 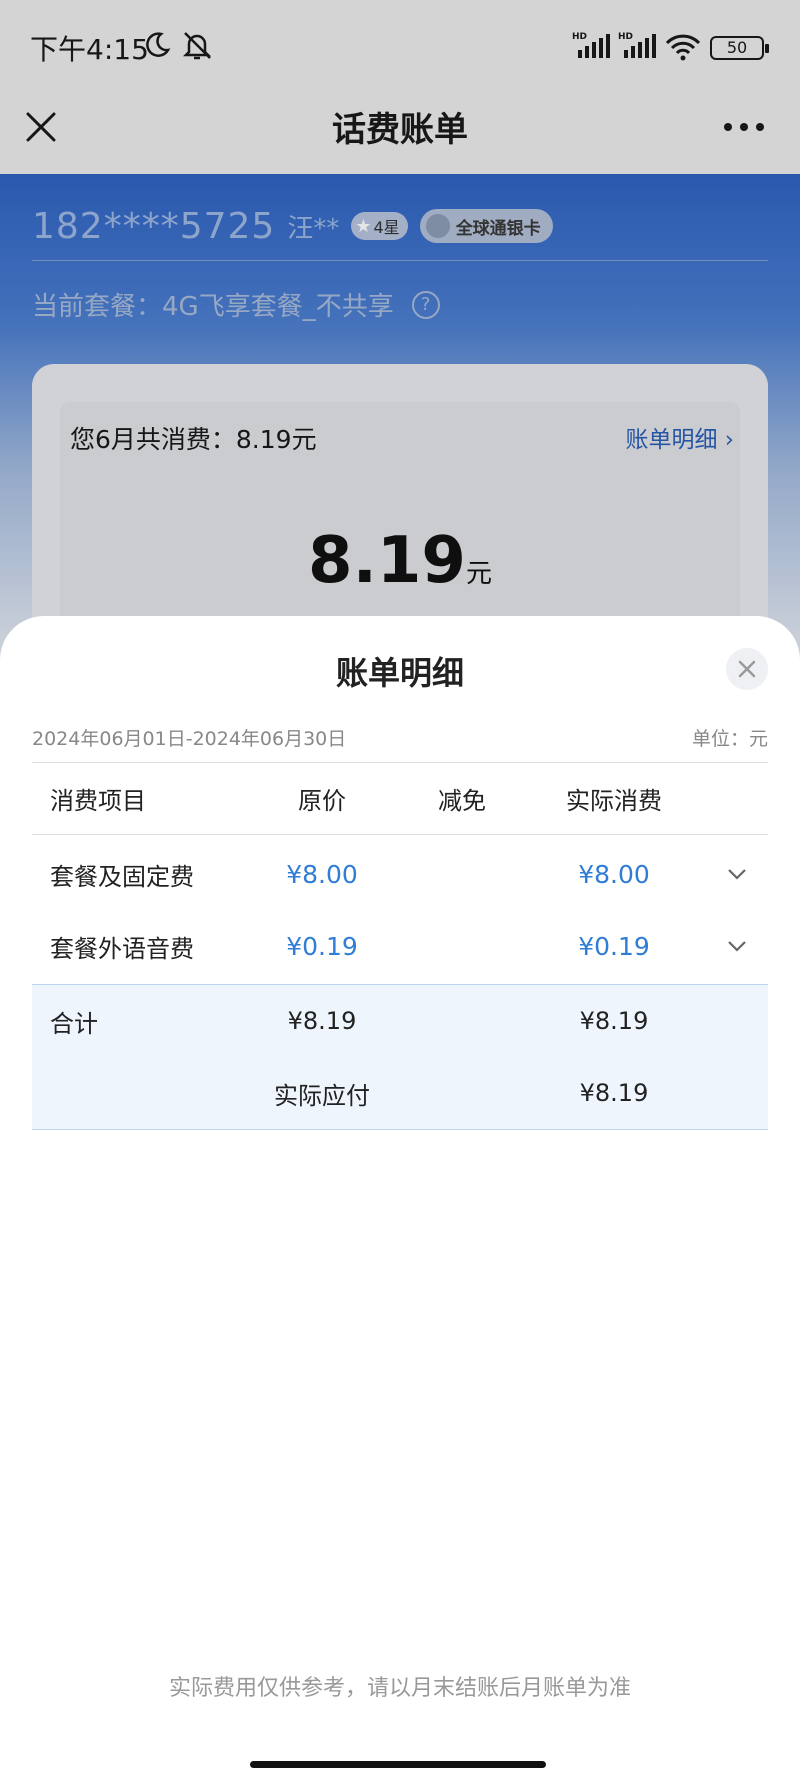 I want to click on close-icon, so click(x=747, y=669).